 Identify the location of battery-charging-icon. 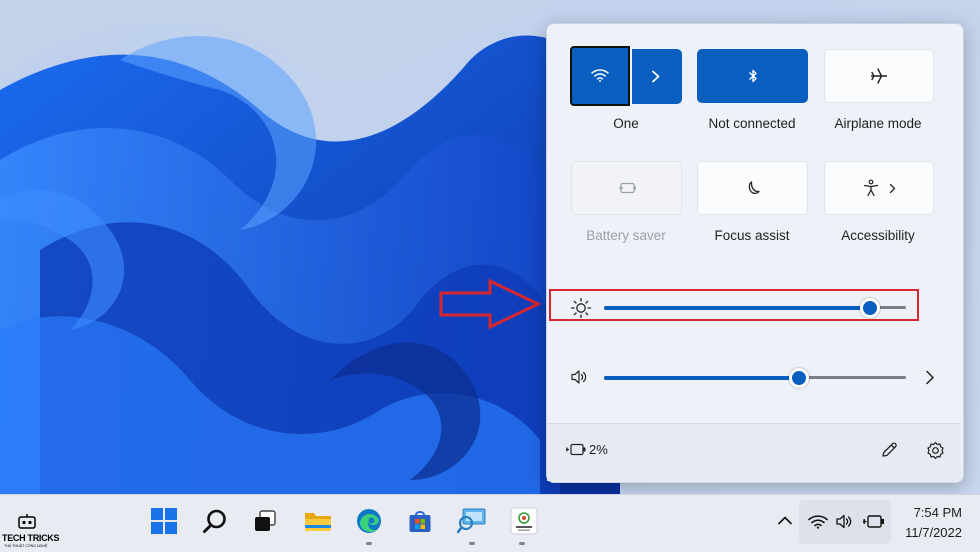
(576, 449).